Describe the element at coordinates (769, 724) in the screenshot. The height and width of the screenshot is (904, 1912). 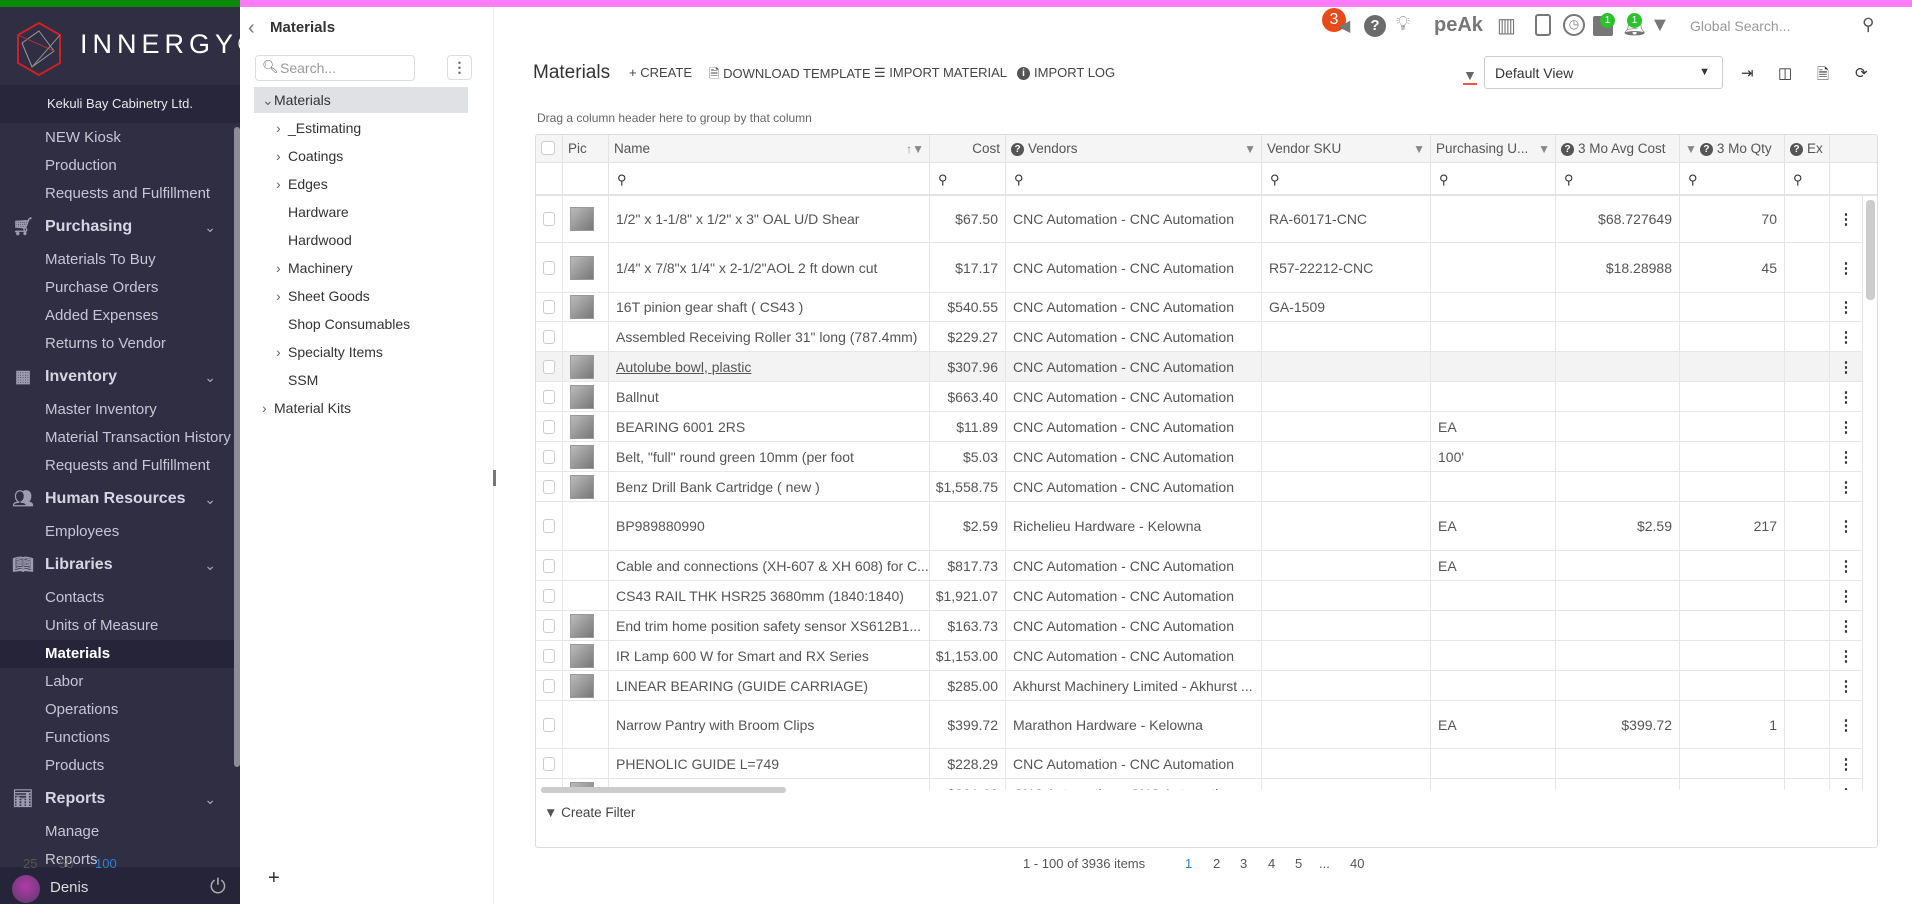
I see `name-cell: Narrow Pantry with Broom Clips` at that location.